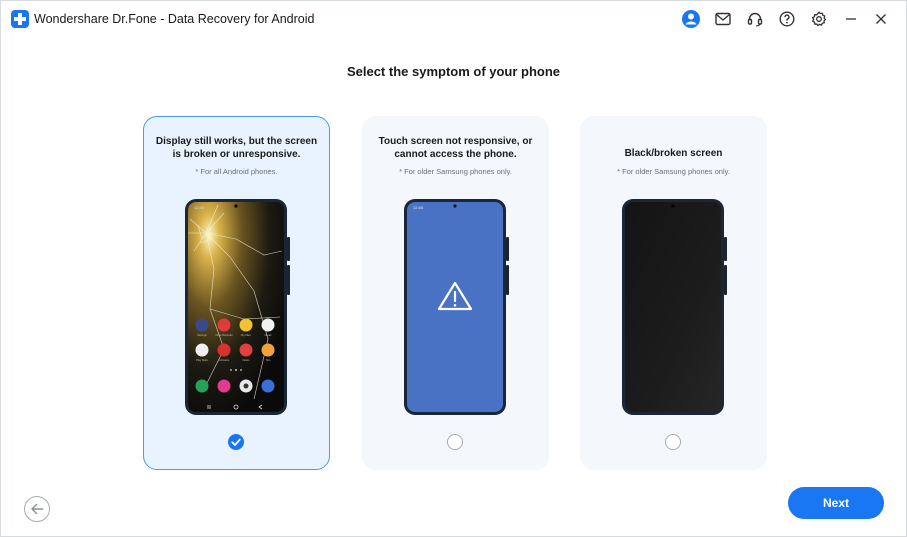 Image resolution: width=907 pixels, height=537 pixels. I want to click on mail-icon, so click(723, 19).